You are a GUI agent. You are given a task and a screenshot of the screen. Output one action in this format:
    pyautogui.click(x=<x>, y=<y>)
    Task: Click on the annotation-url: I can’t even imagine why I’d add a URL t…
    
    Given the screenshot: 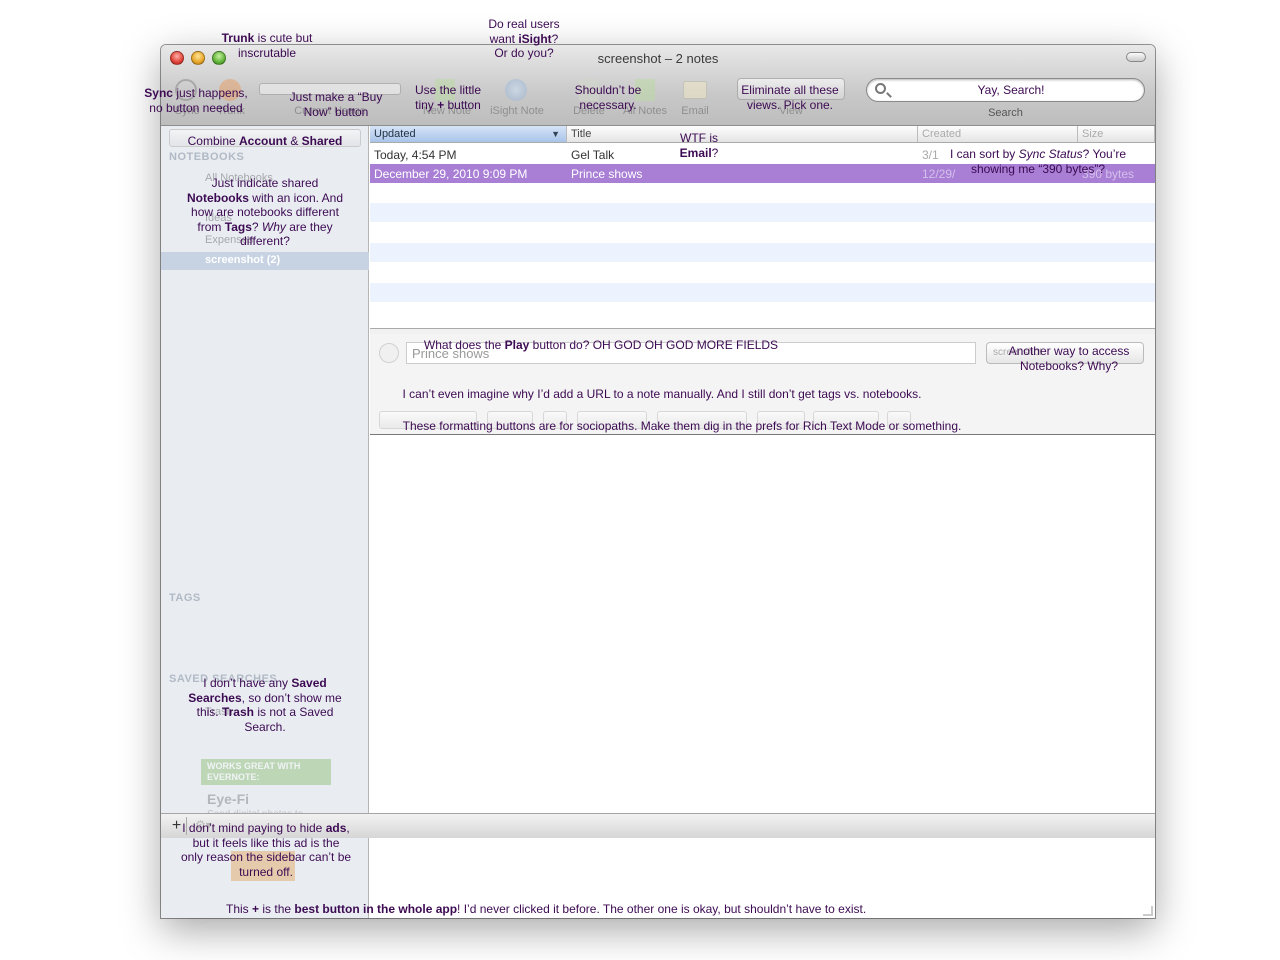 What is the action you would take?
    pyautogui.click(x=662, y=394)
    